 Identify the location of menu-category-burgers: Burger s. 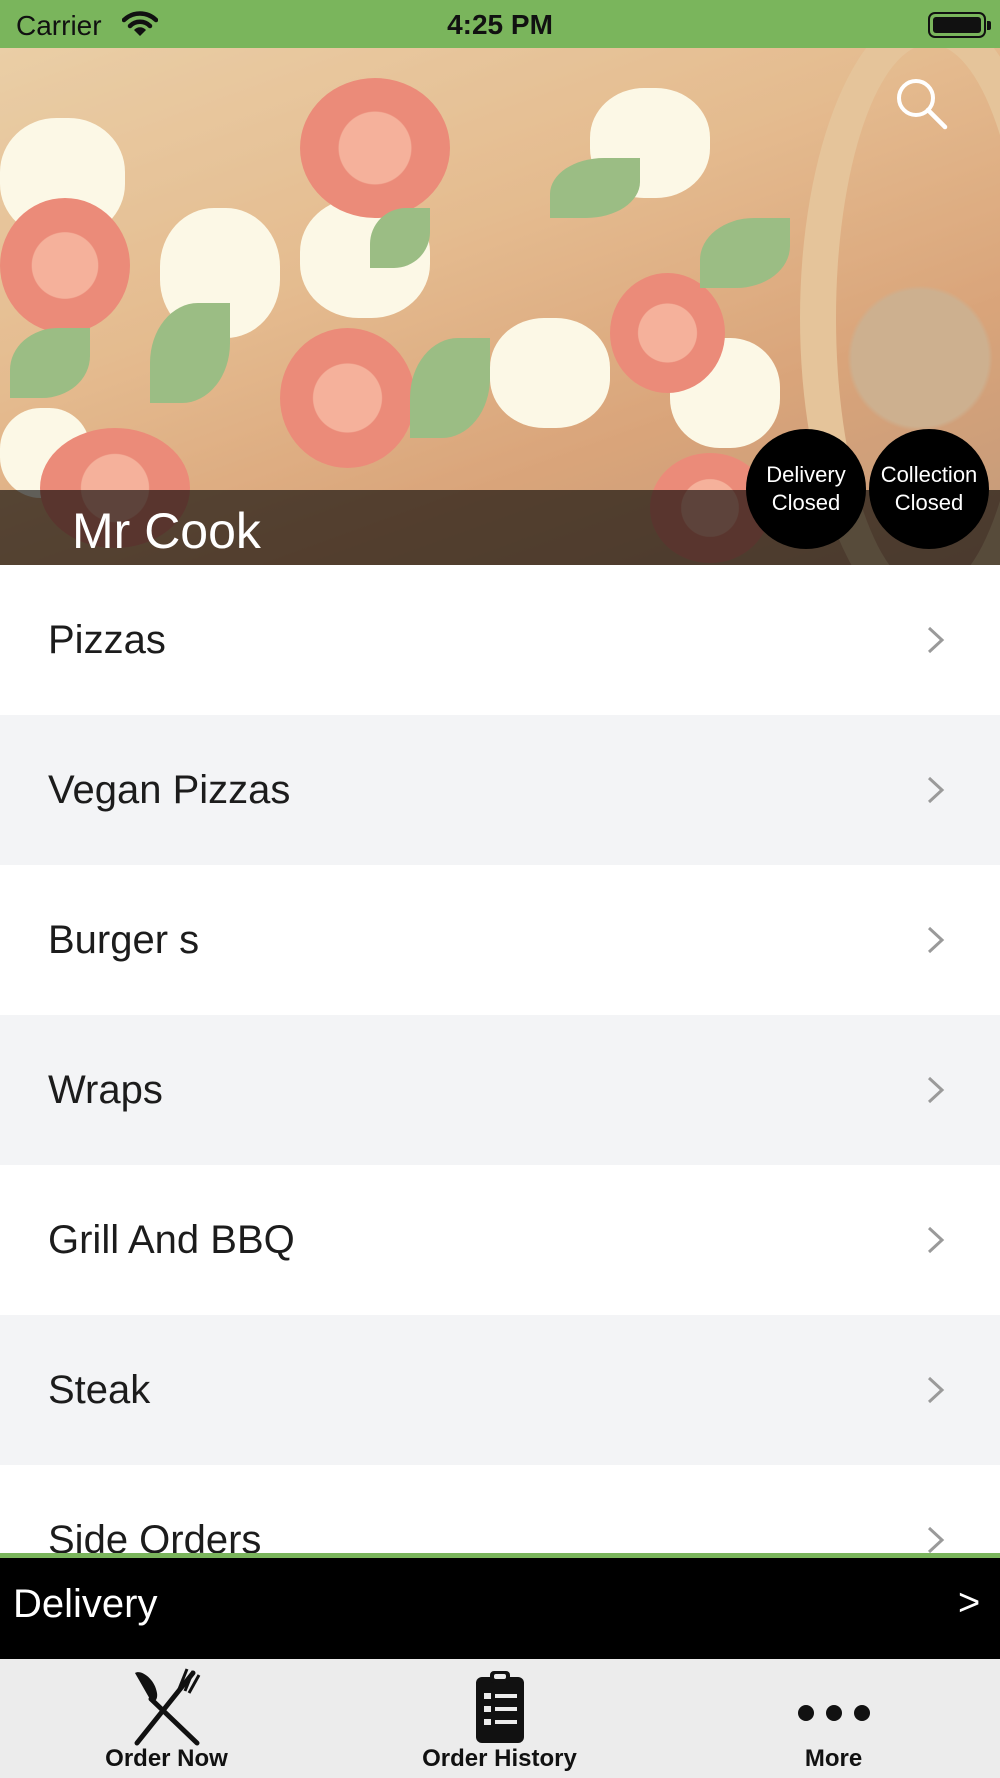
(500, 940).